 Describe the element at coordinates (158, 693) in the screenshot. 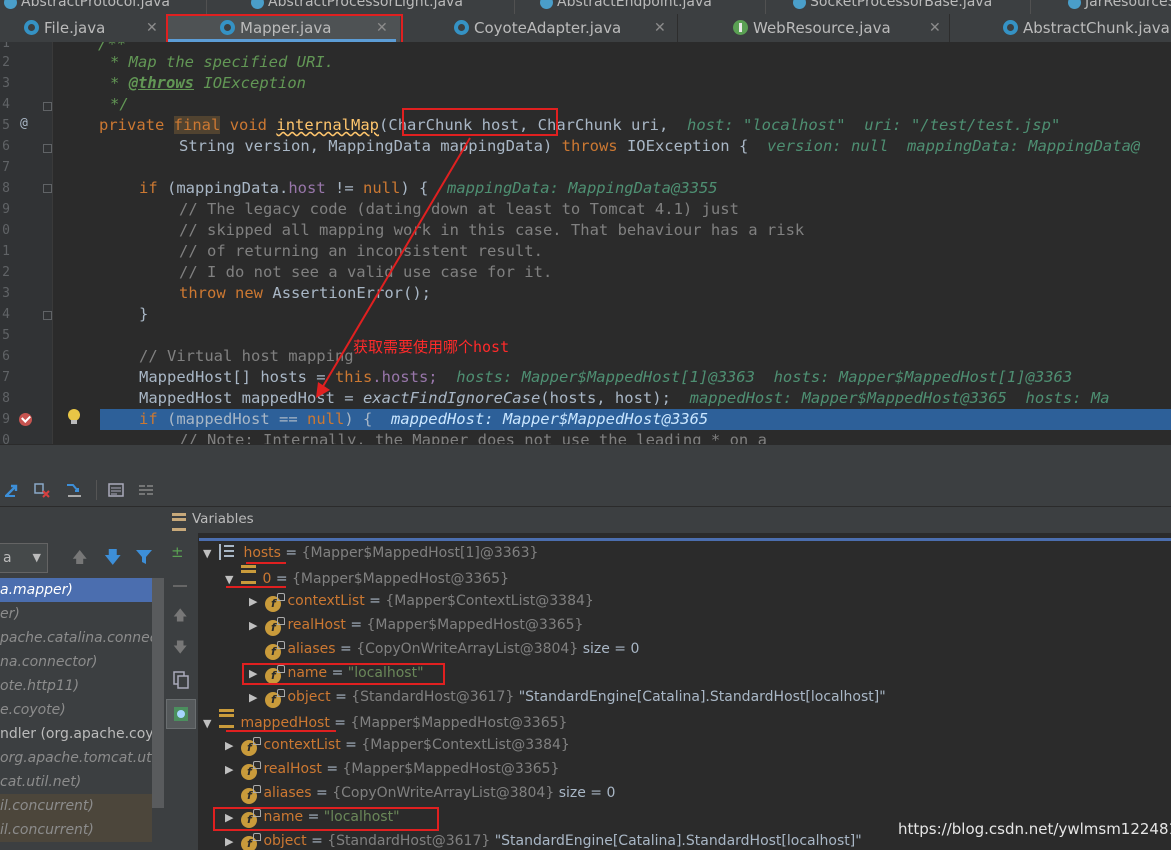

I see `frames-scrollbar` at that location.